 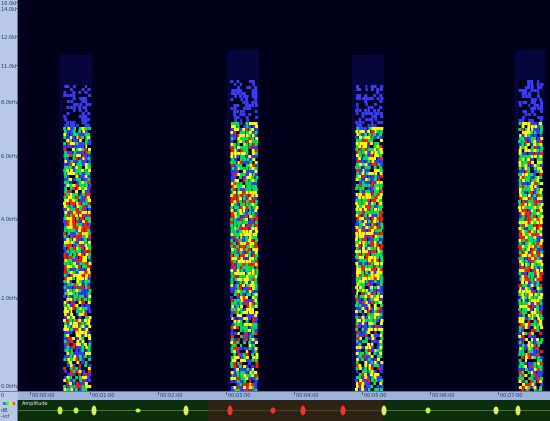 I want to click on zero-label: 0, so click(x=3, y=396).